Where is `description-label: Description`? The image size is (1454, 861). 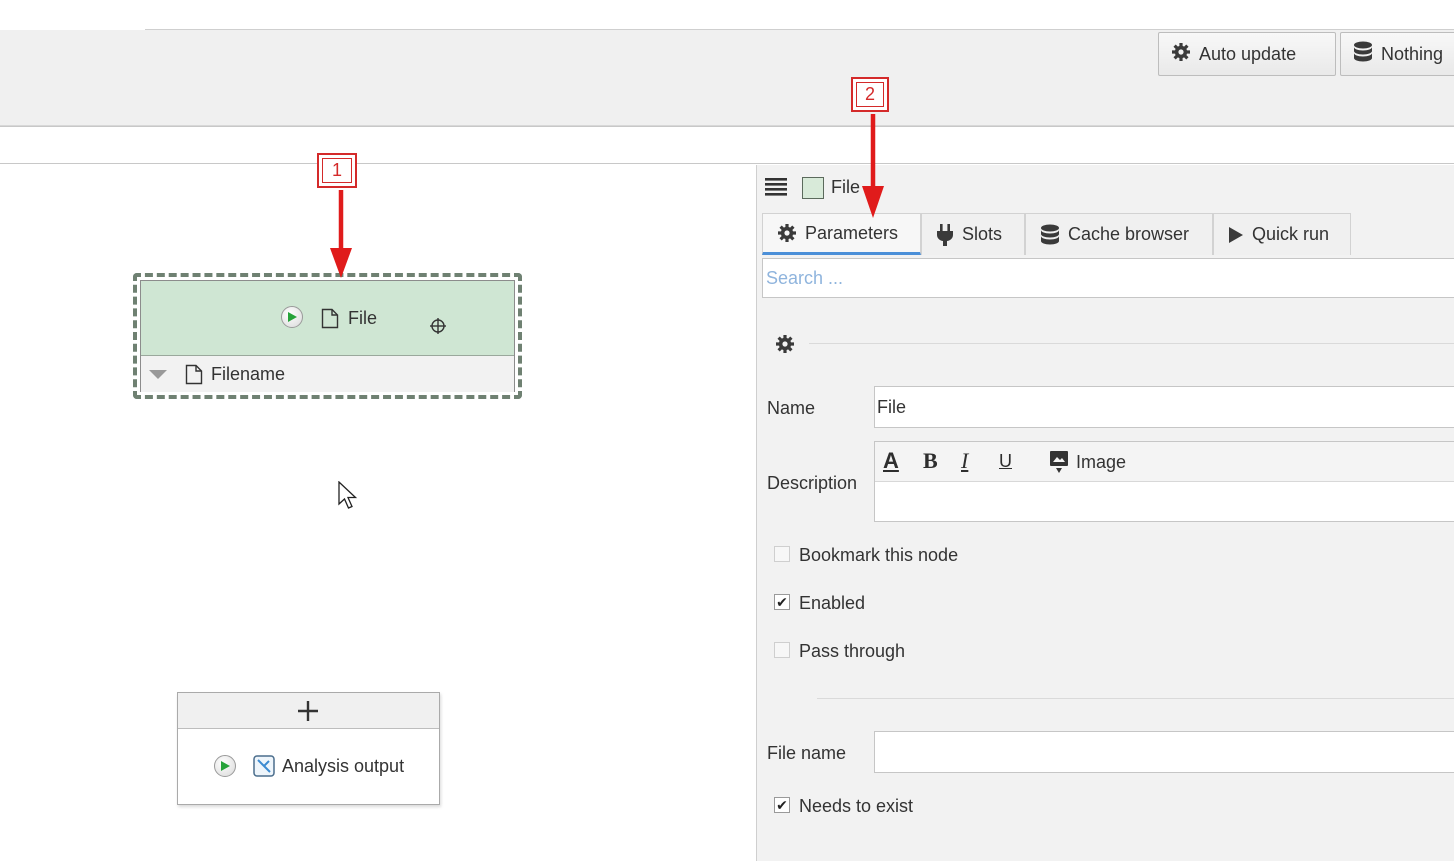
description-label: Description is located at coordinates (812, 483).